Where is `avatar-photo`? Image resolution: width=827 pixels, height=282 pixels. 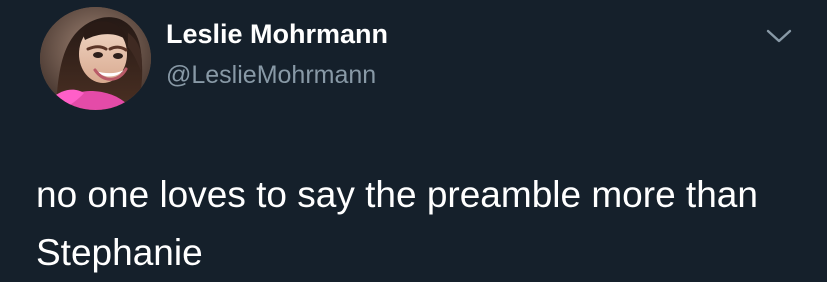 avatar-photo is located at coordinates (95, 58).